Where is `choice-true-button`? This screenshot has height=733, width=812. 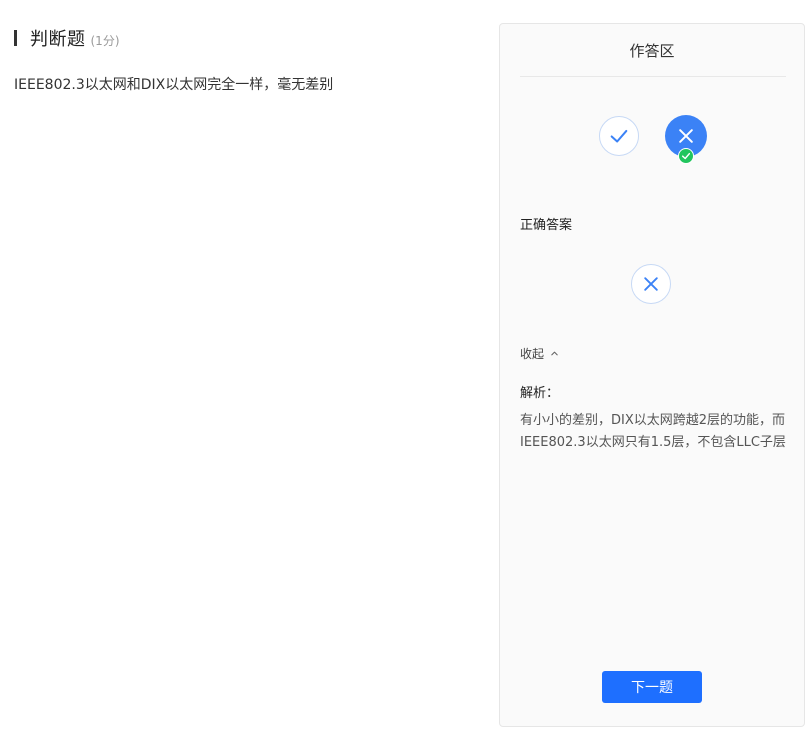
choice-true-button is located at coordinates (619, 136).